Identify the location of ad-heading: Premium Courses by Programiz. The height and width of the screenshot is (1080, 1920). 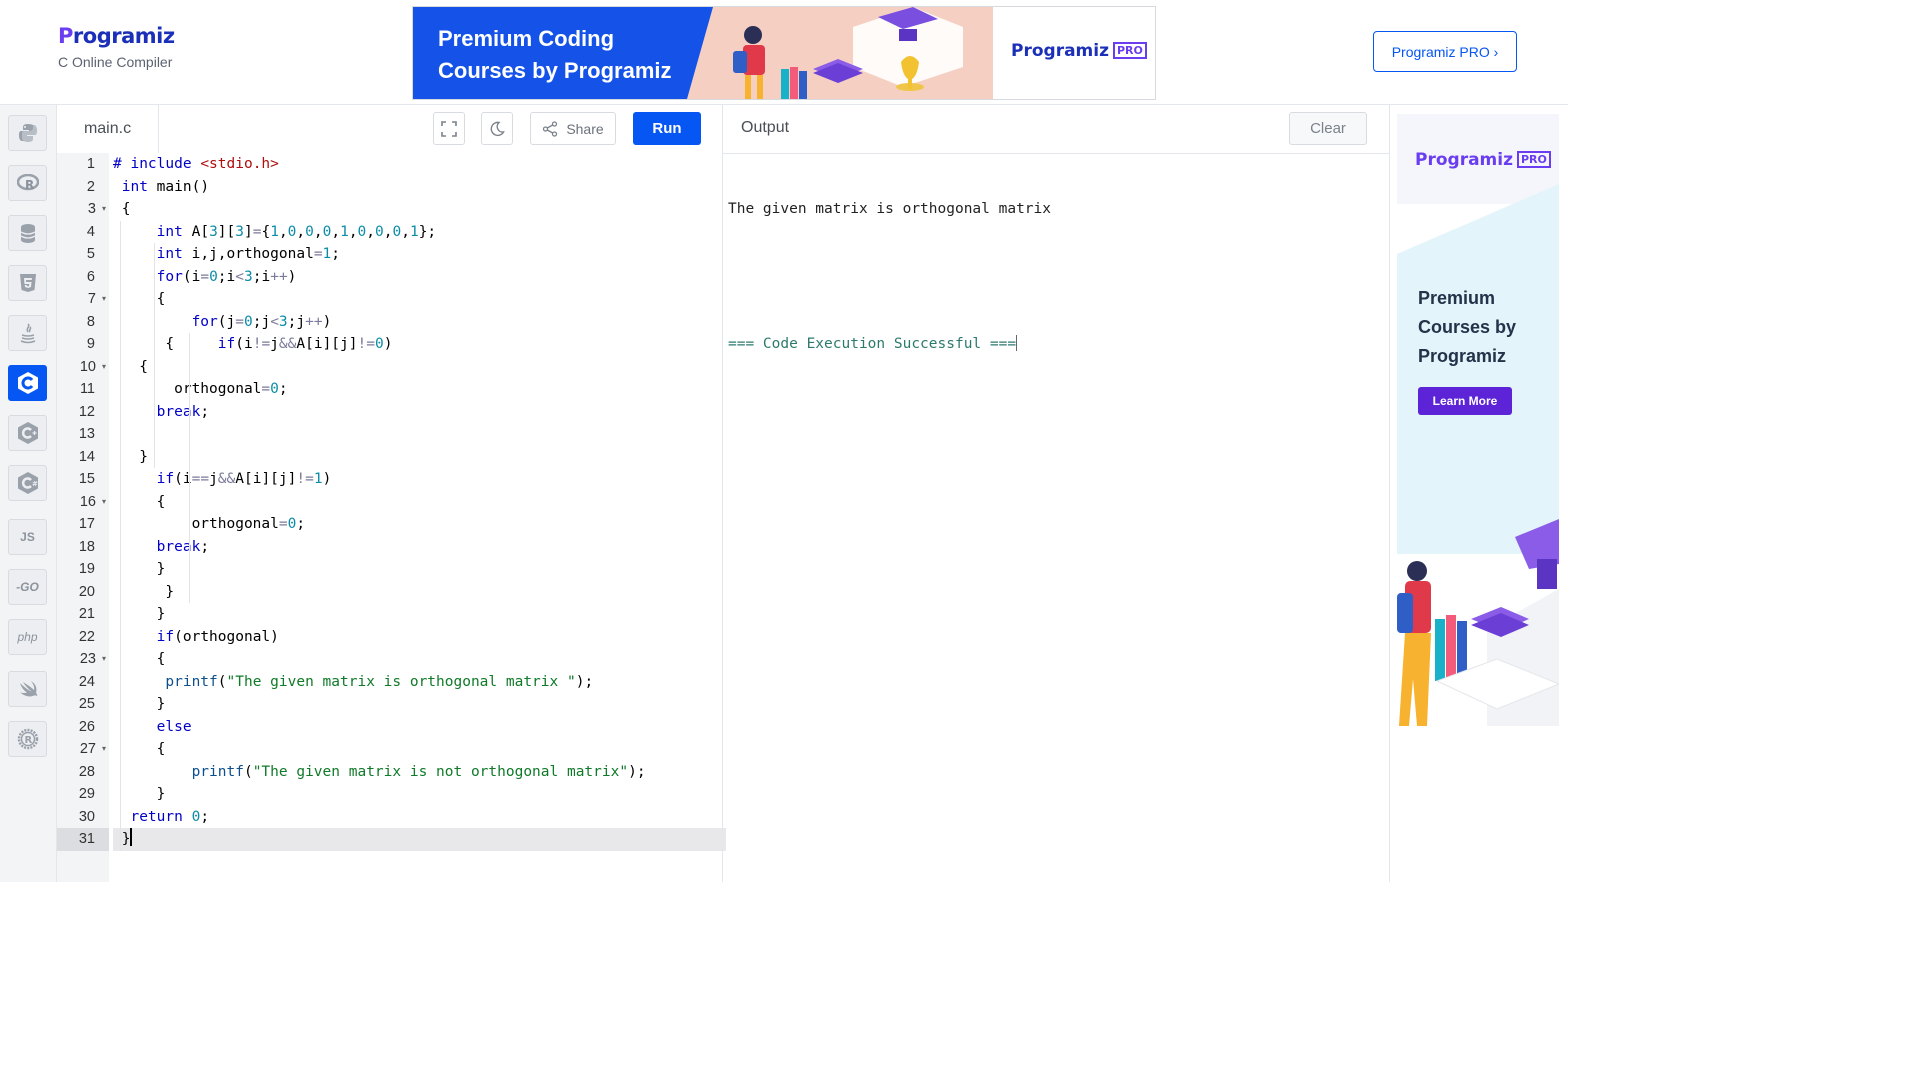
(1467, 327).